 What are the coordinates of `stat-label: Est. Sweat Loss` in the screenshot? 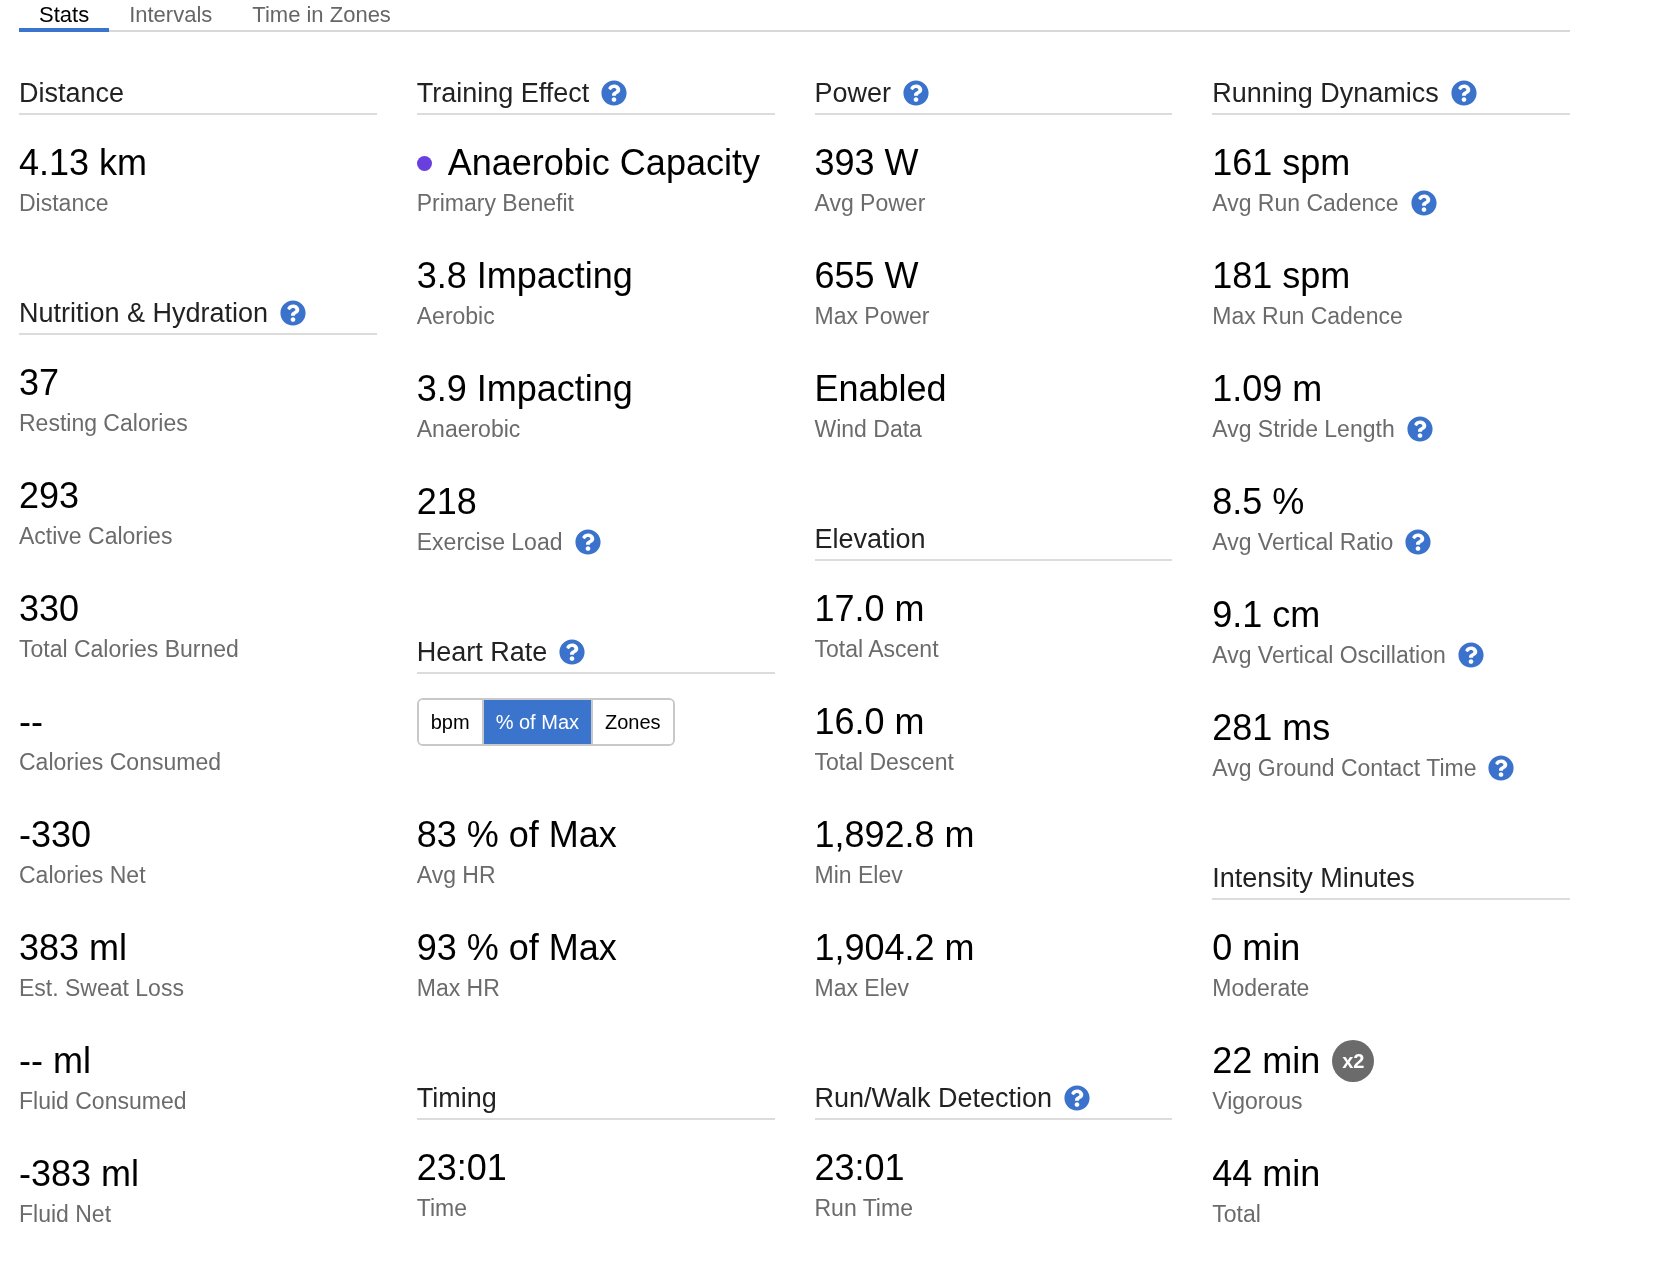 It's located at (101, 988).